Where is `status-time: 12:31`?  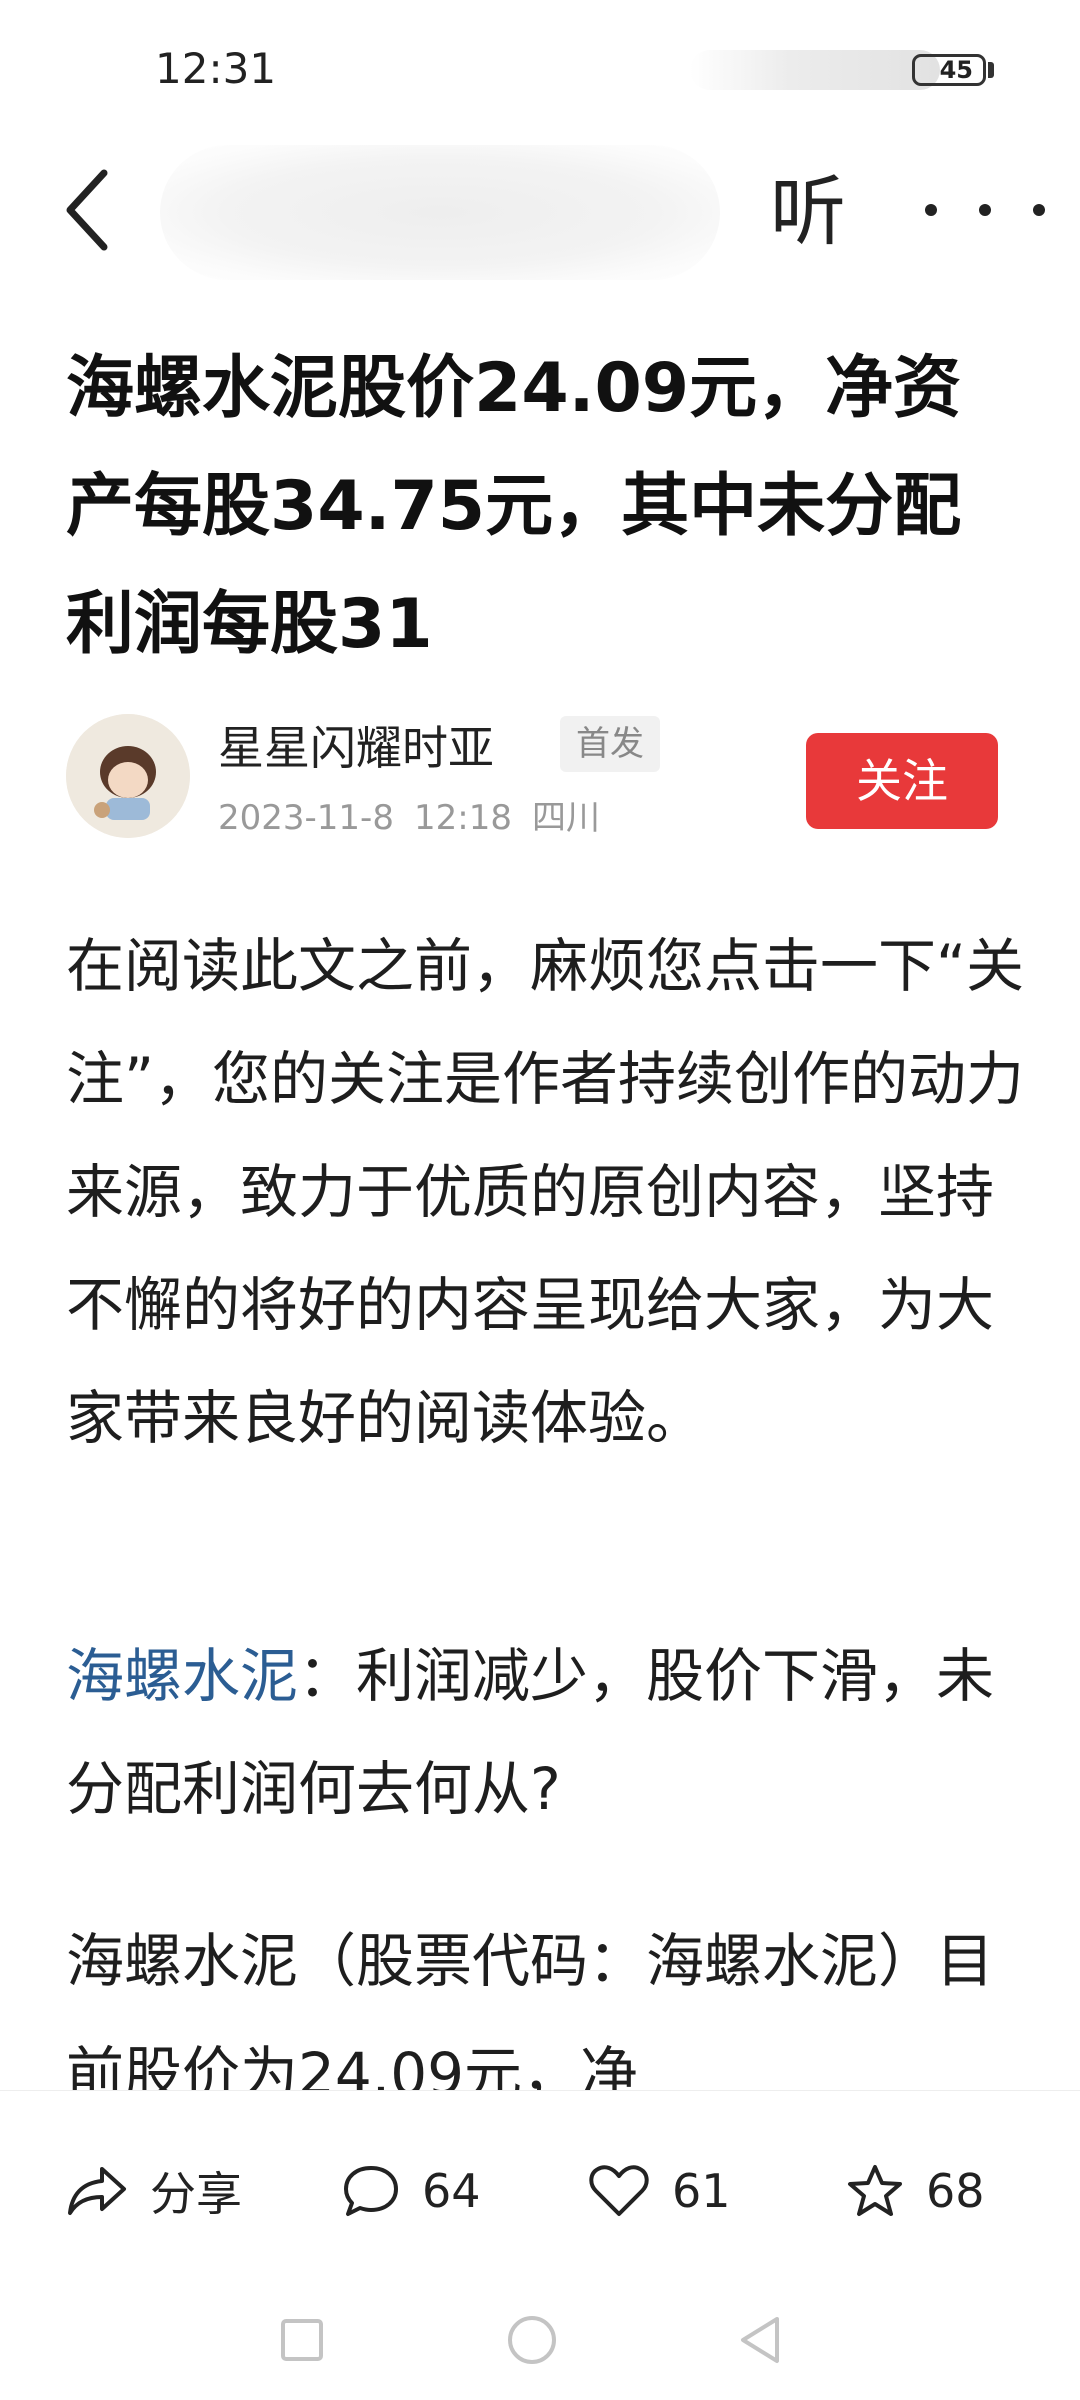 status-time: 12:31 is located at coordinates (216, 68).